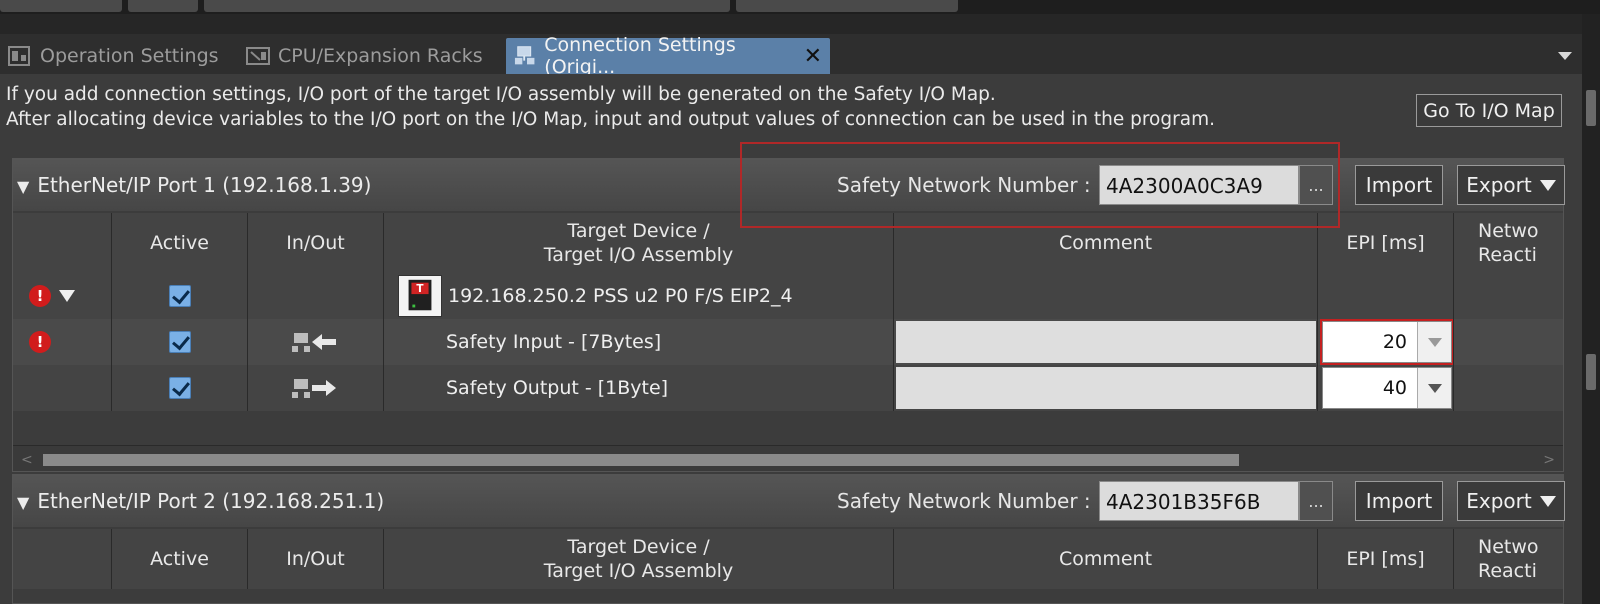 This screenshot has width=1600, height=604. What do you see at coordinates (1549, 460) in the screenshot?
I see `scroll-right-icon: >` at bounding box center [1549, 460].